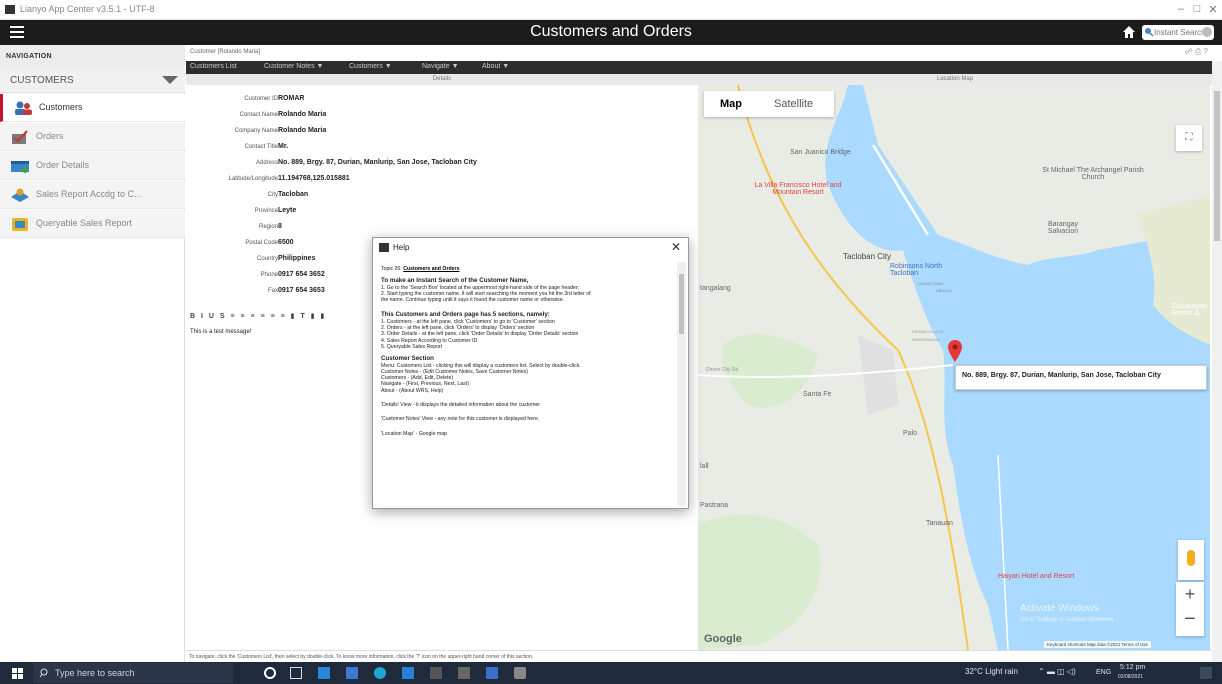 The height and width of the screenshot is (684, 1222). I want to click on details-header: Details, so click(442, 79).